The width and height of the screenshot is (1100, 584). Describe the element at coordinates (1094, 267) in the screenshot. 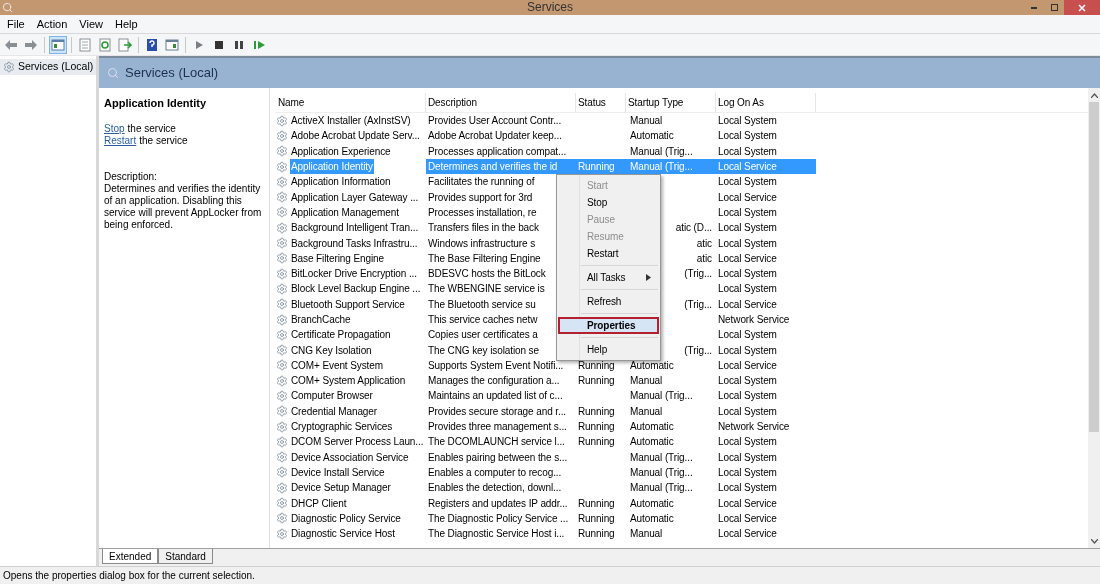

I see `scroll-thumb` at that location.